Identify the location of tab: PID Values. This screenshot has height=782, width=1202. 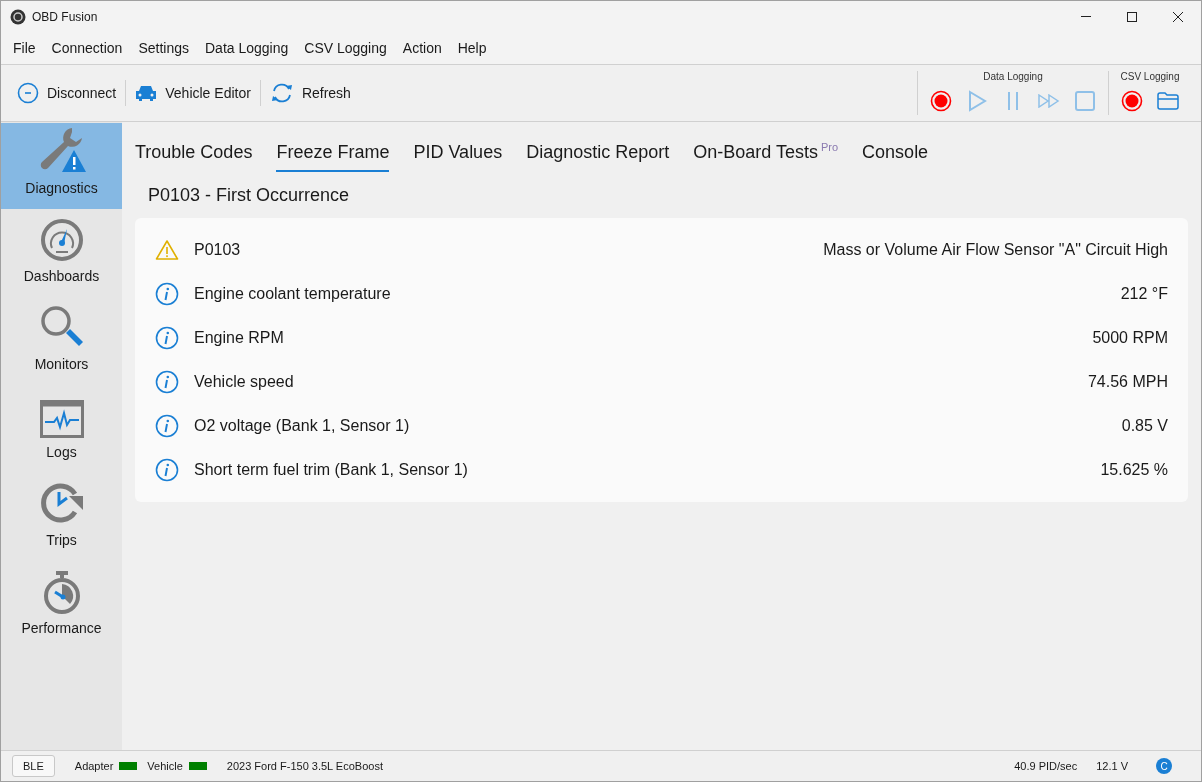
(458, 155).